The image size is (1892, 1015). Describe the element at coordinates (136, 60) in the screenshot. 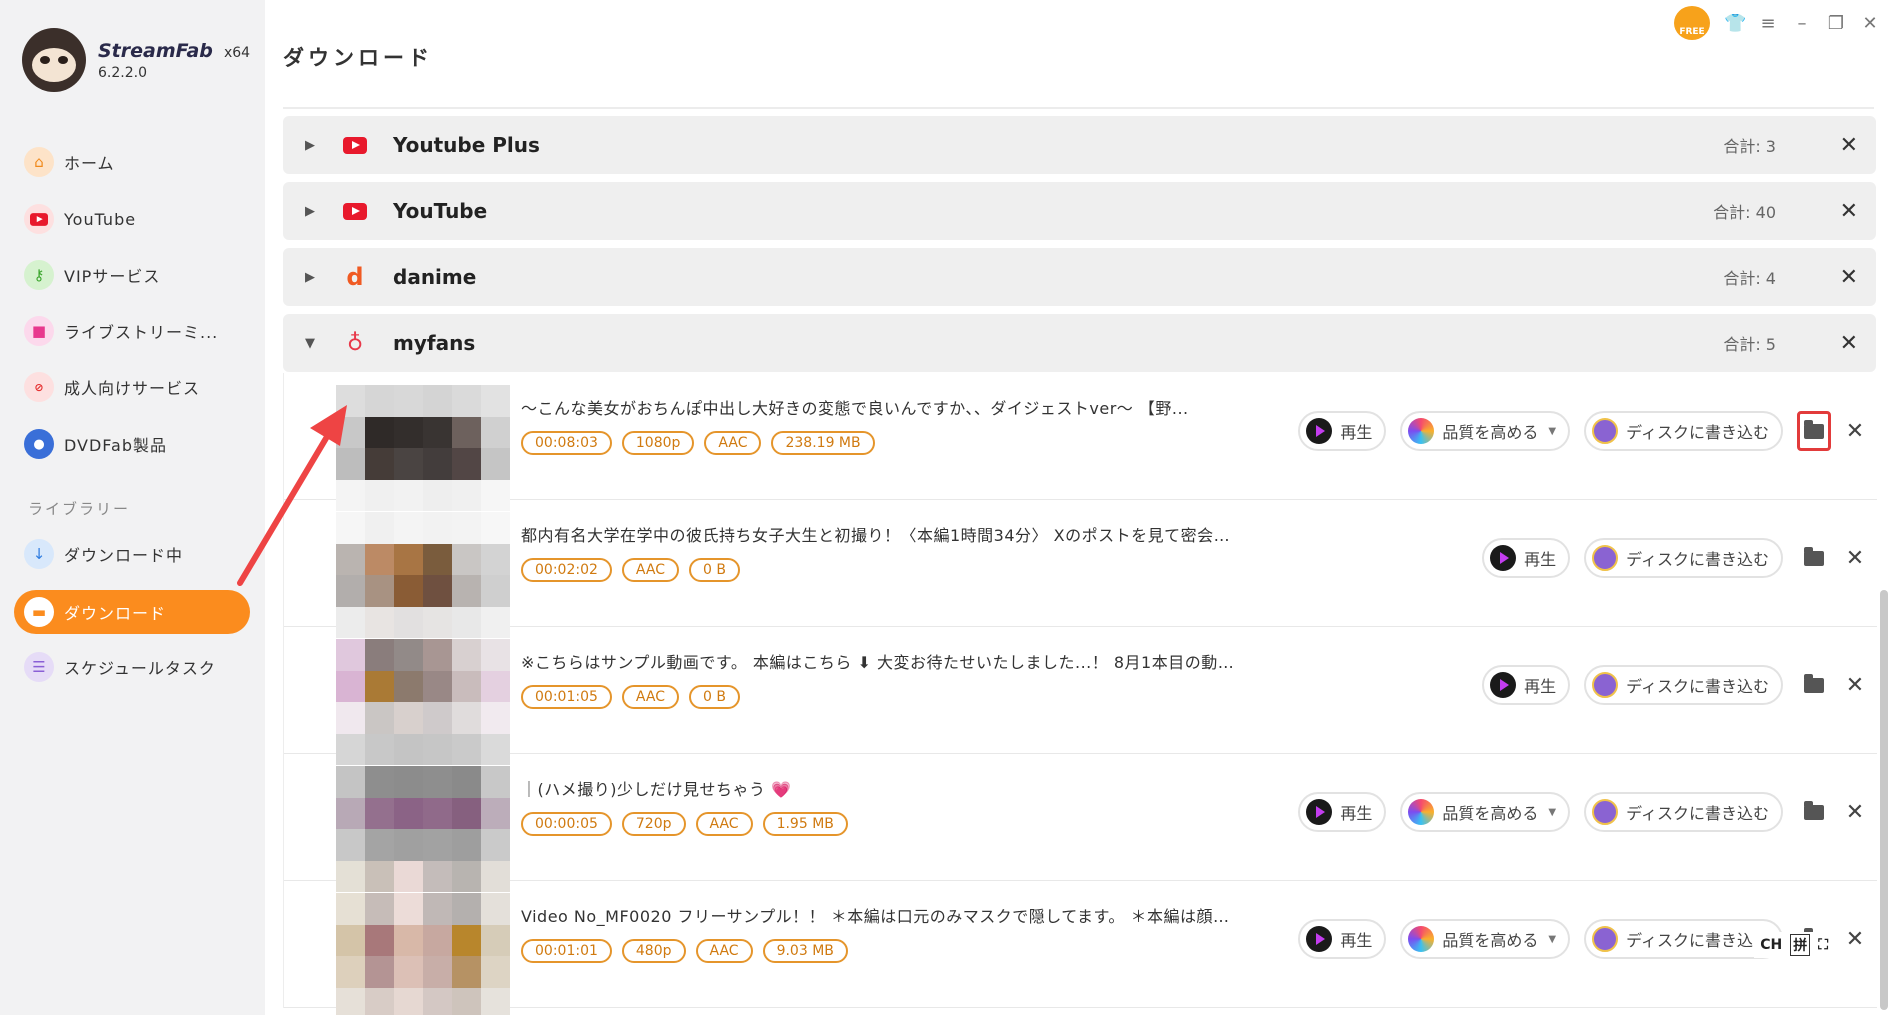

I see `brand: StreamFab x64 6.2.2.0` at that location.